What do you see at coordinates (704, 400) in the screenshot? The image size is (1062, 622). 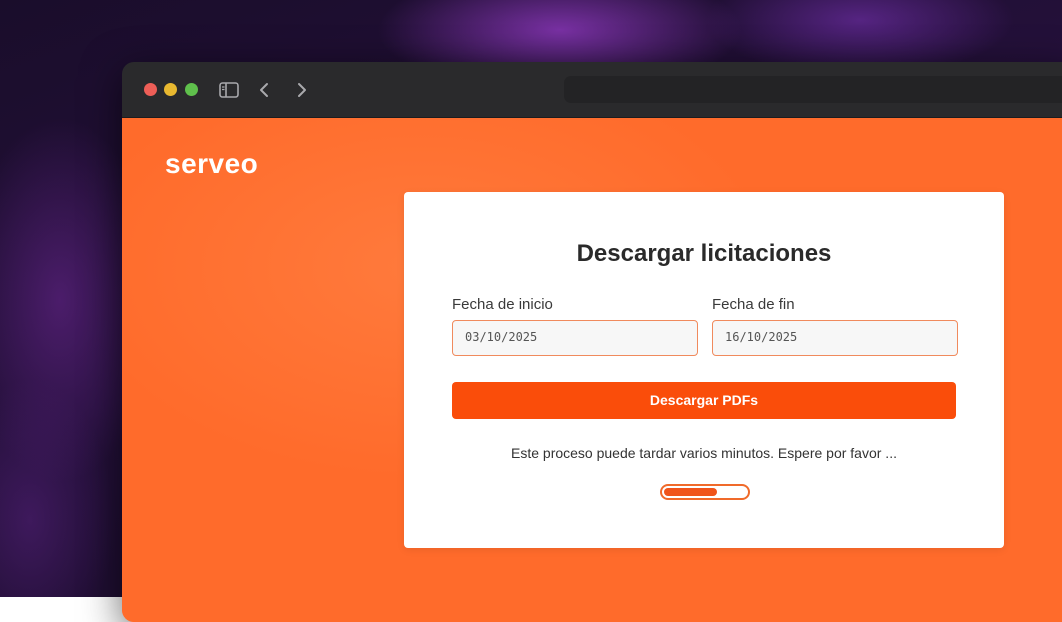 I see `download-pdfs-button: Descargar PDFs` at bounding box center [704, 400].